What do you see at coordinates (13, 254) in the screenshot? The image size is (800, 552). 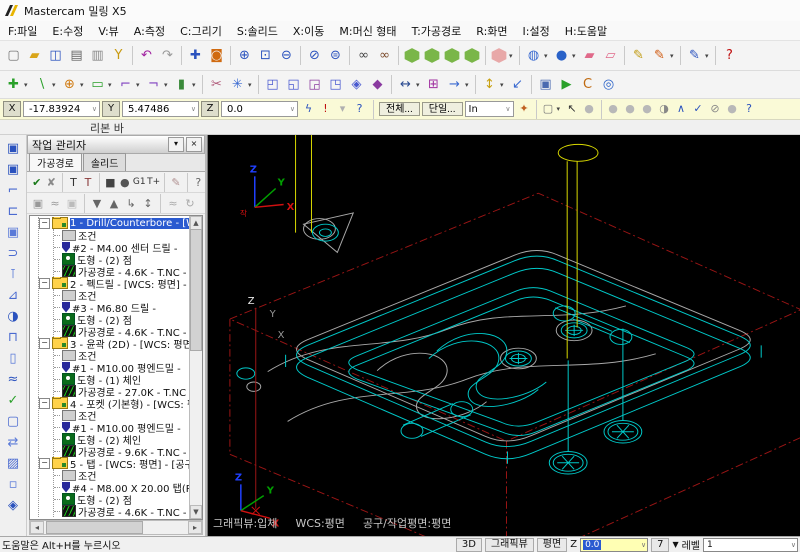 I see `toolpath-slot-mill-icon: ⊃` at bounding box center [13, 254].